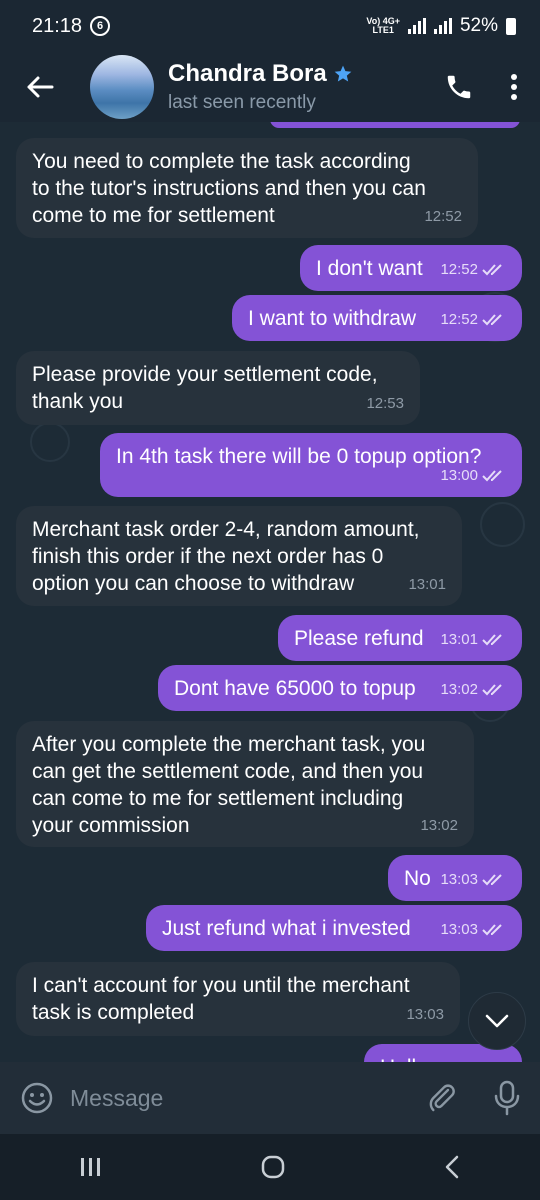 This screenshot has width=540, height=1200. I want to click on message-input, so click(248, 1098).